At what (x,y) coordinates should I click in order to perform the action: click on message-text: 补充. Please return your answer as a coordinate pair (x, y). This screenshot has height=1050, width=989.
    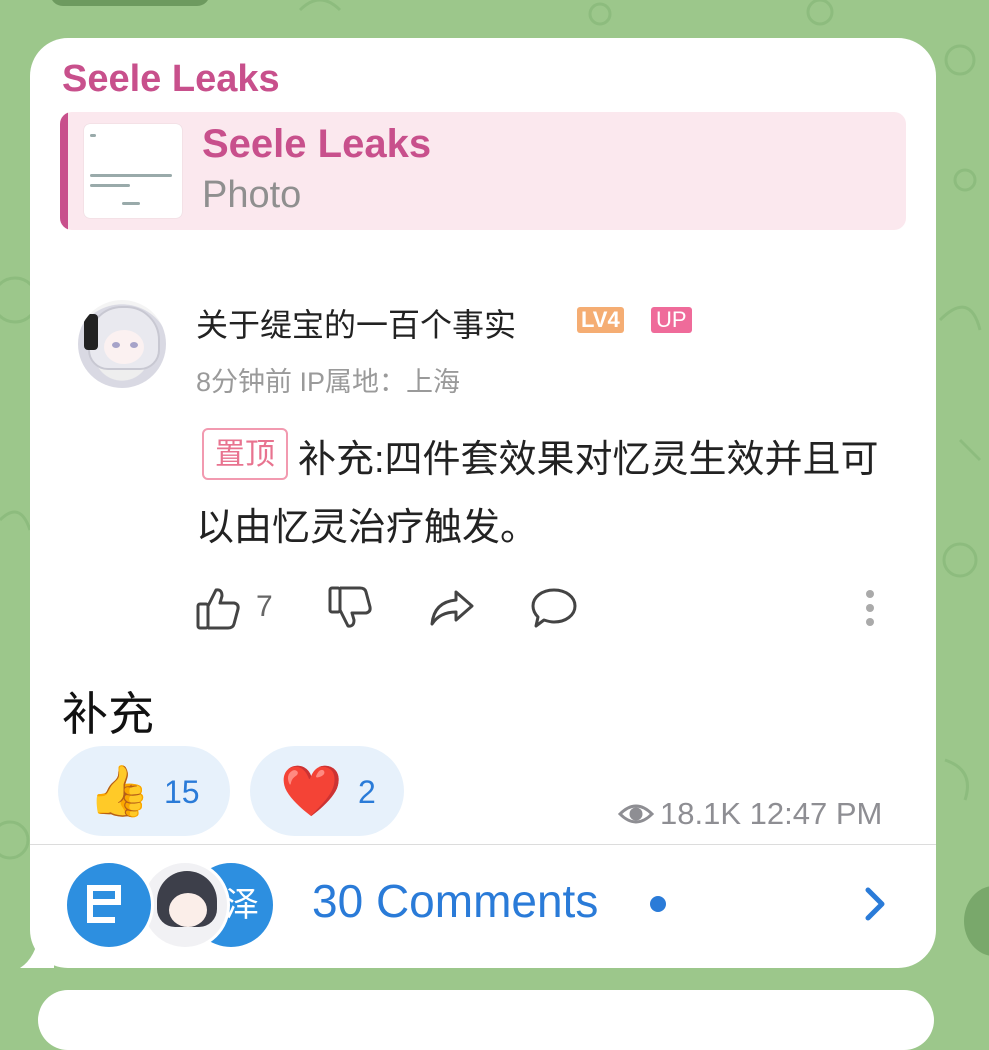
    Looking at the image, I should click on (108, 714).